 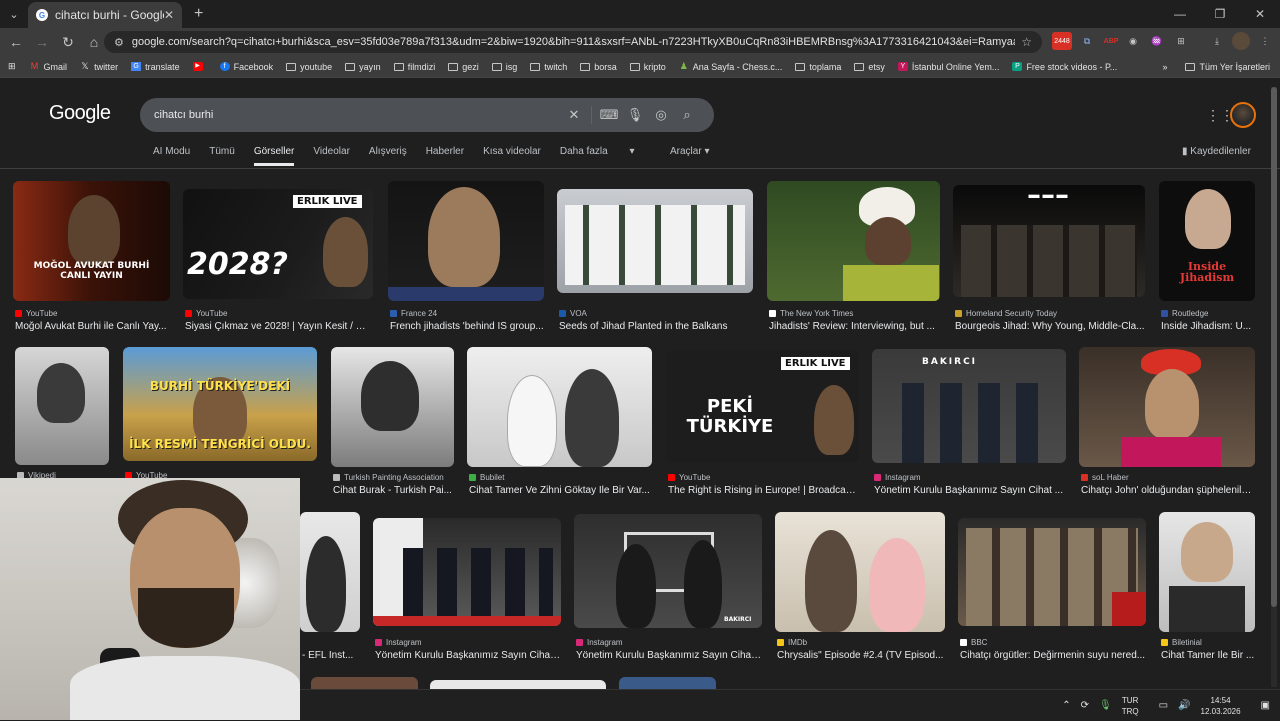 I want to click on tab-search-icon: ⌄, so click(x=14, y=14).